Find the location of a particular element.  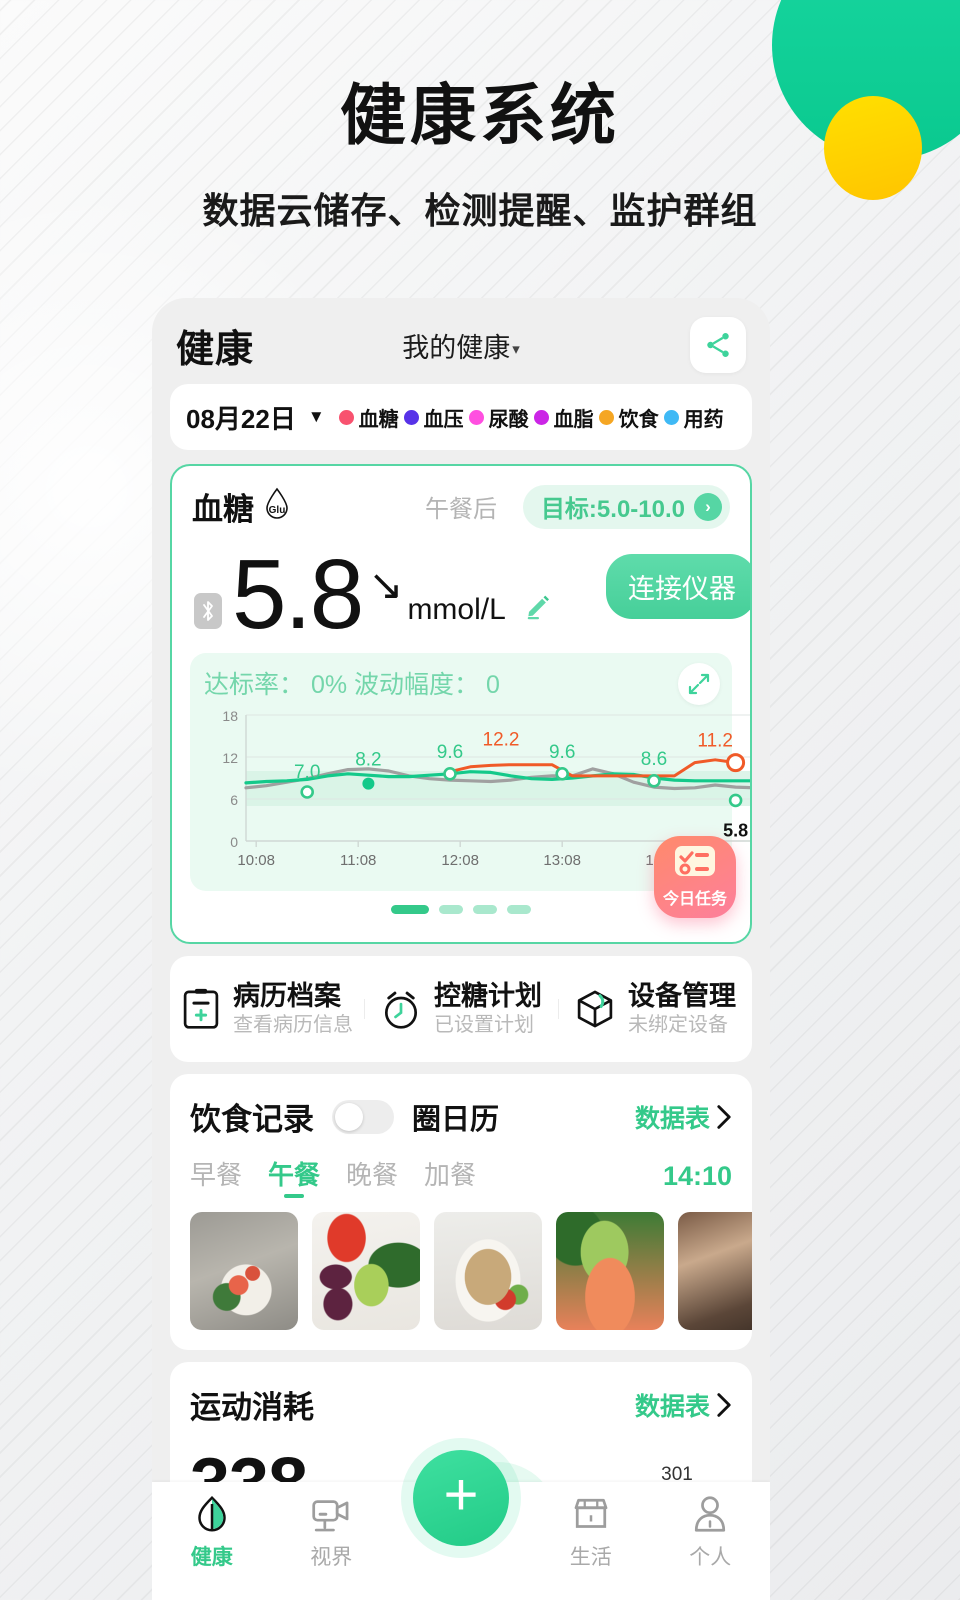

add-button: + is located at coordinates (461, 1498).